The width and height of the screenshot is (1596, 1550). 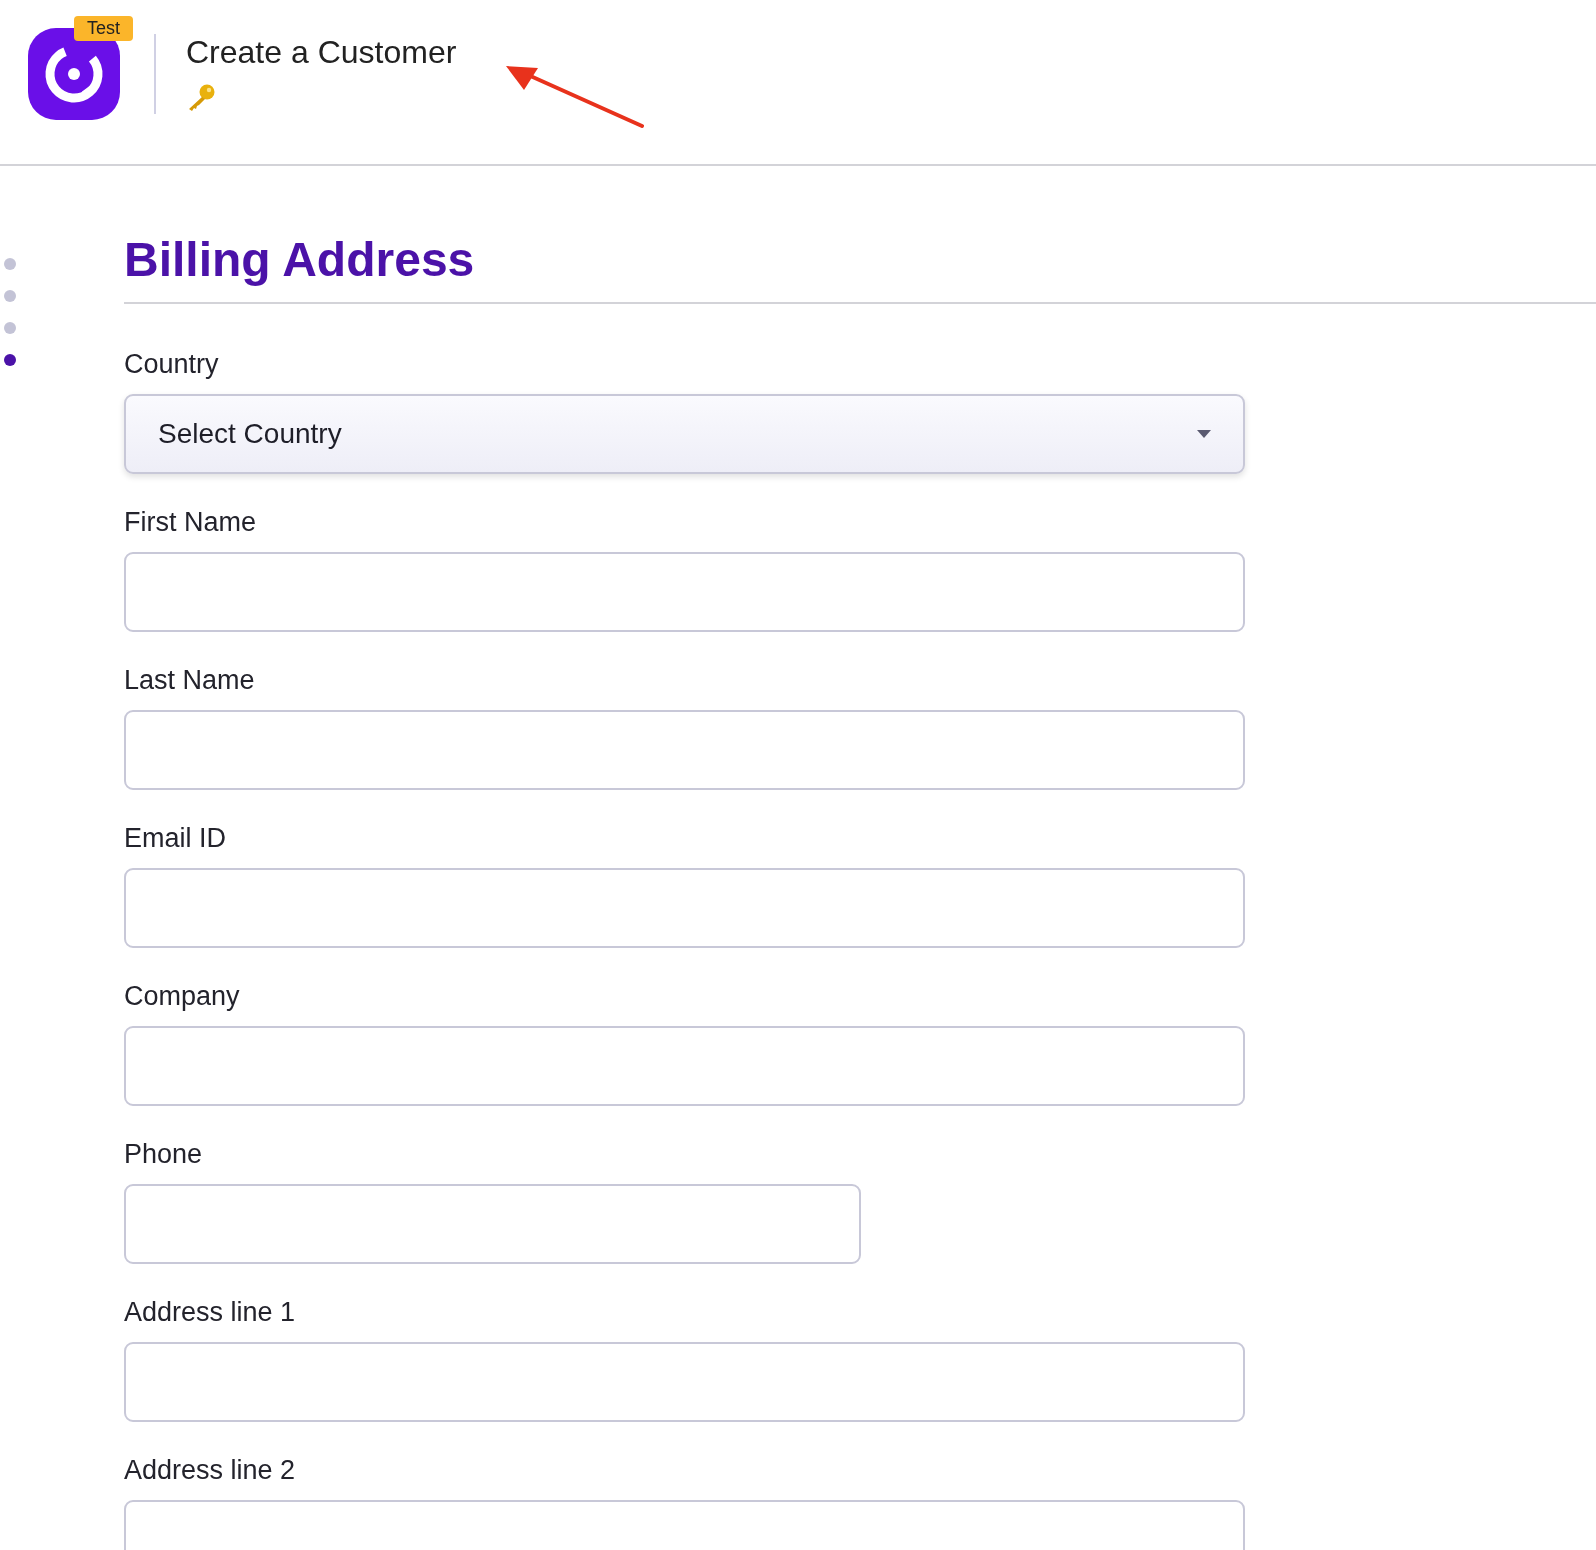 I want to click on field-label: Last Name, so click(x=189, y=680).